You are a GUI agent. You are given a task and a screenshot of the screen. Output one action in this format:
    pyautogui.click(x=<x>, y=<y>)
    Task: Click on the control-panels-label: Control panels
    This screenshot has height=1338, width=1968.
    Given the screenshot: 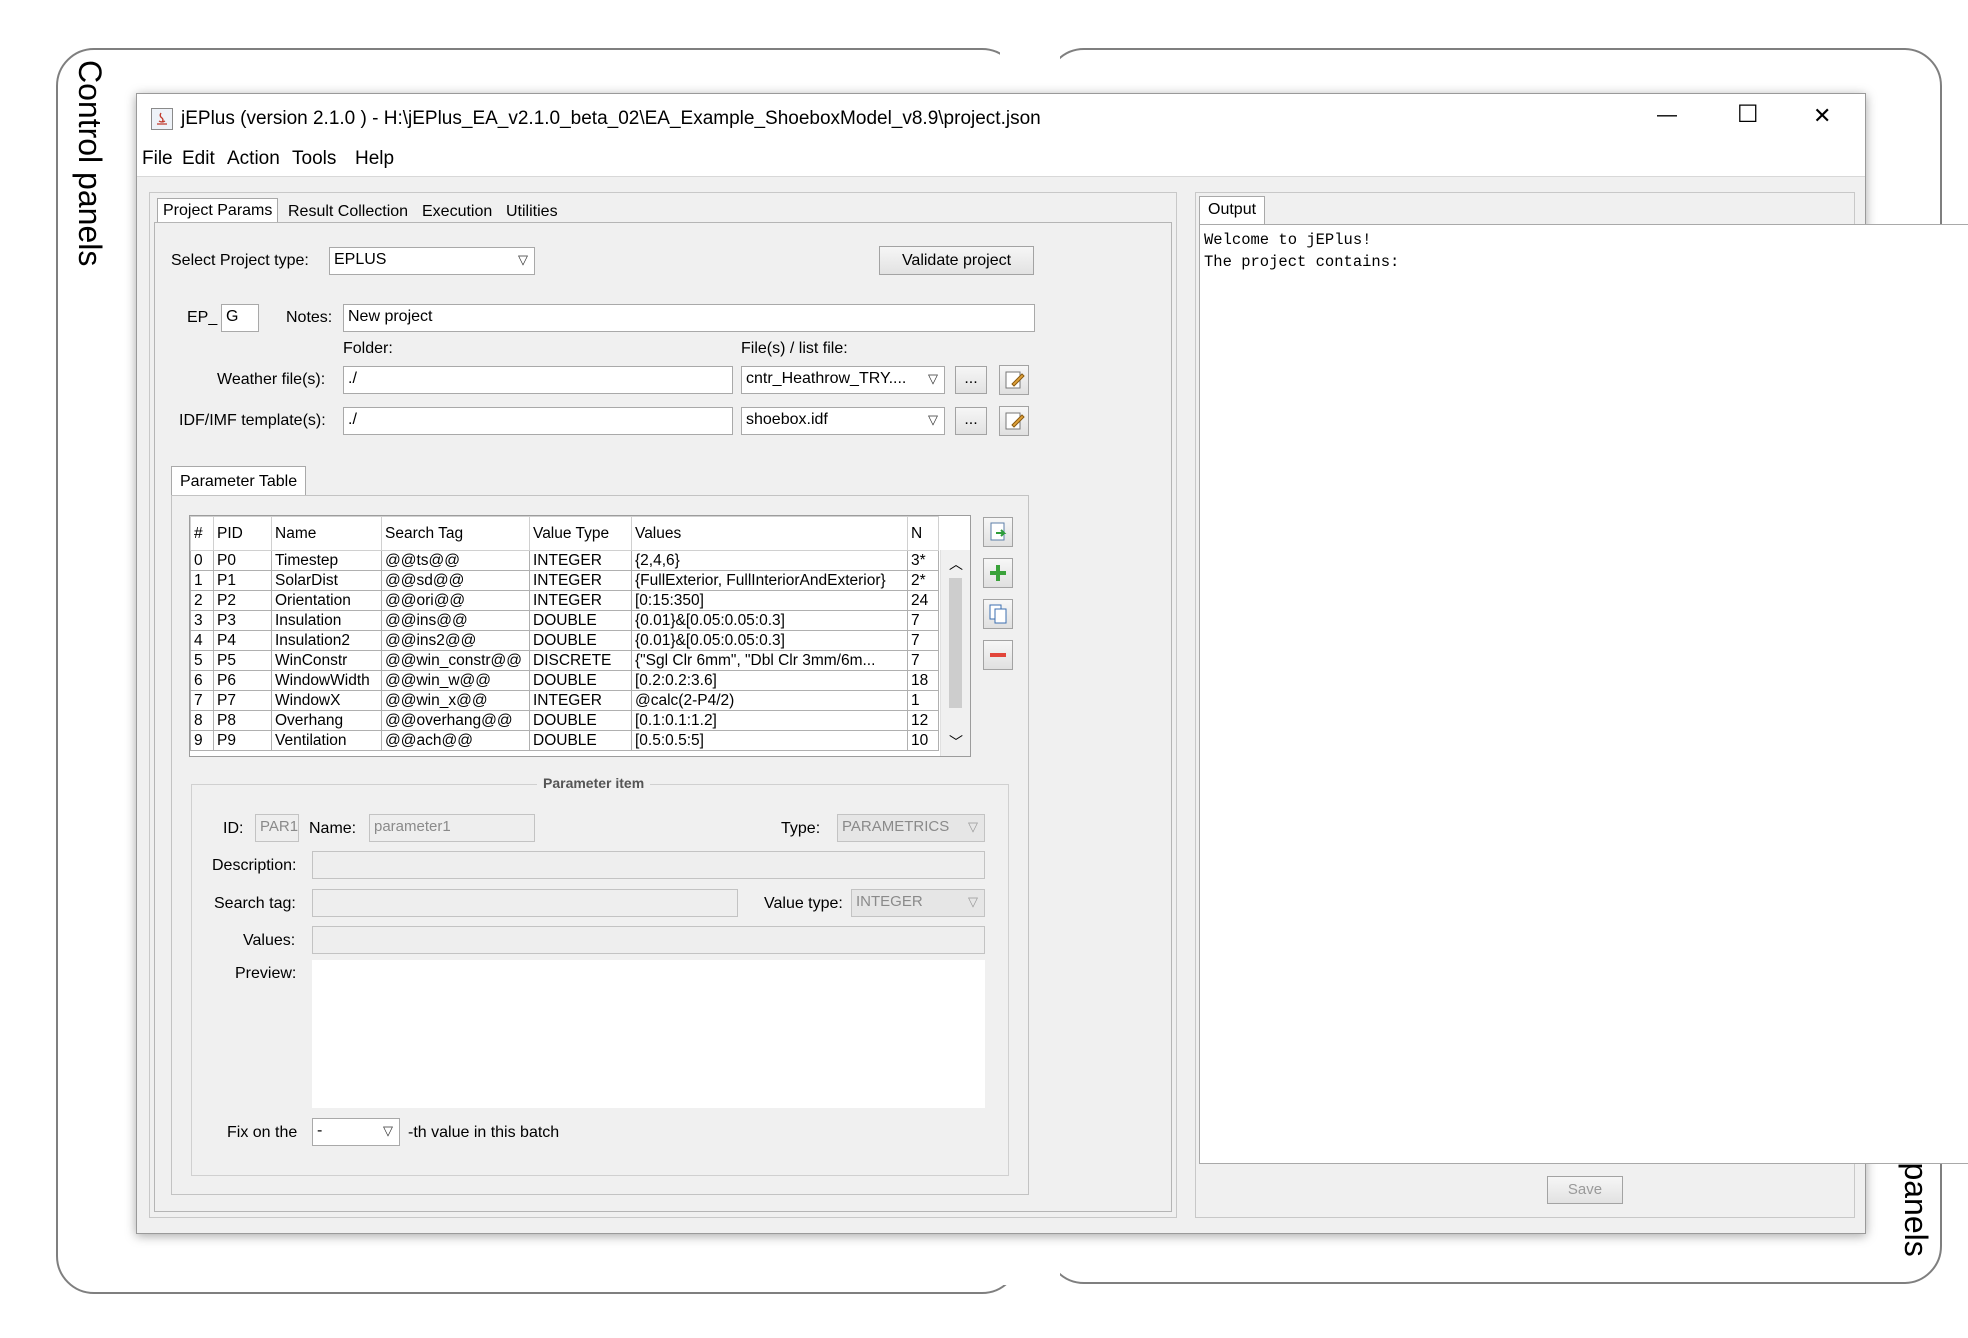 What is the action you would take?
    pyautogui.click(x=90, y=163)
    